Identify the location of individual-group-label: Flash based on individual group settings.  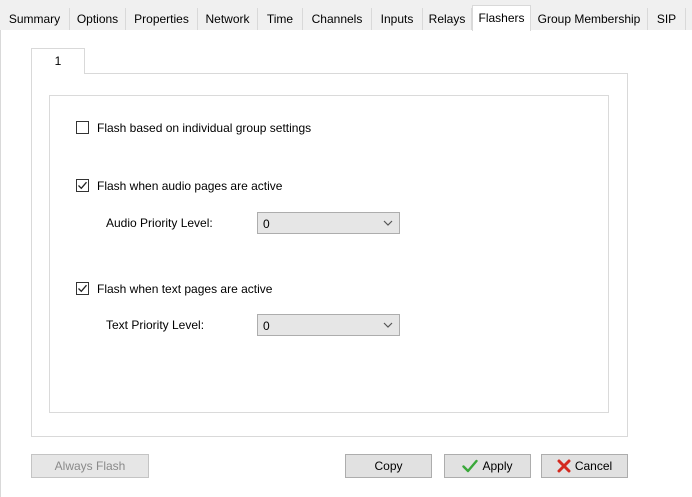
(204, 128).